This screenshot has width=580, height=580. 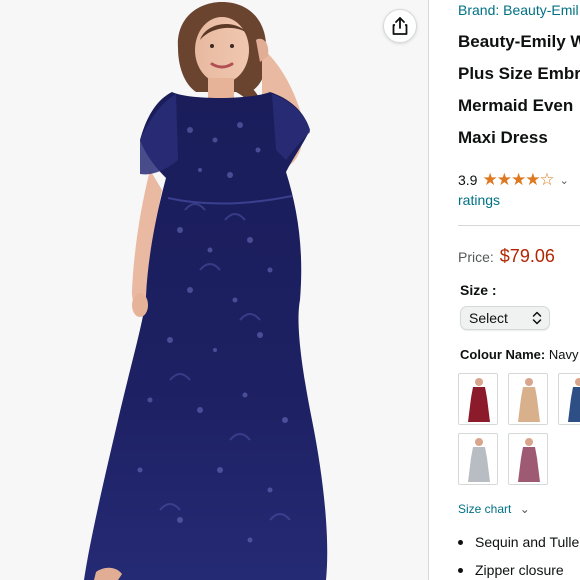 What do you see at coordinates (478, 290) in the screenshot?
I see `size-label: Size :` at bounding box center [478, 290].